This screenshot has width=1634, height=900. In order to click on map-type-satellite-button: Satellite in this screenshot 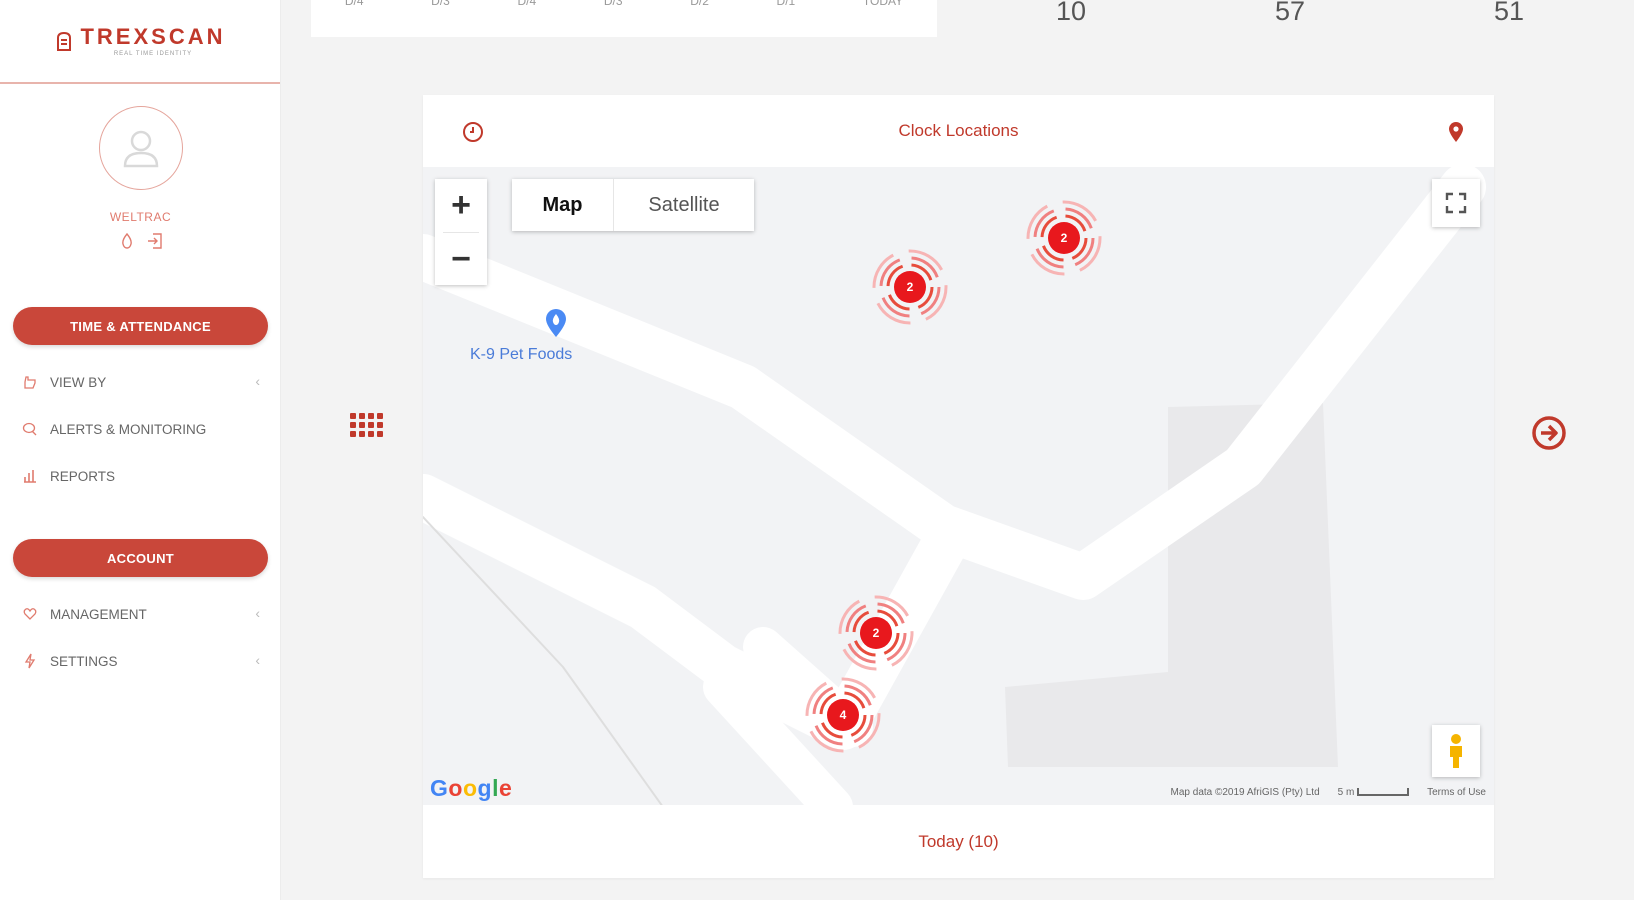, I will do `click(684, 205)`.